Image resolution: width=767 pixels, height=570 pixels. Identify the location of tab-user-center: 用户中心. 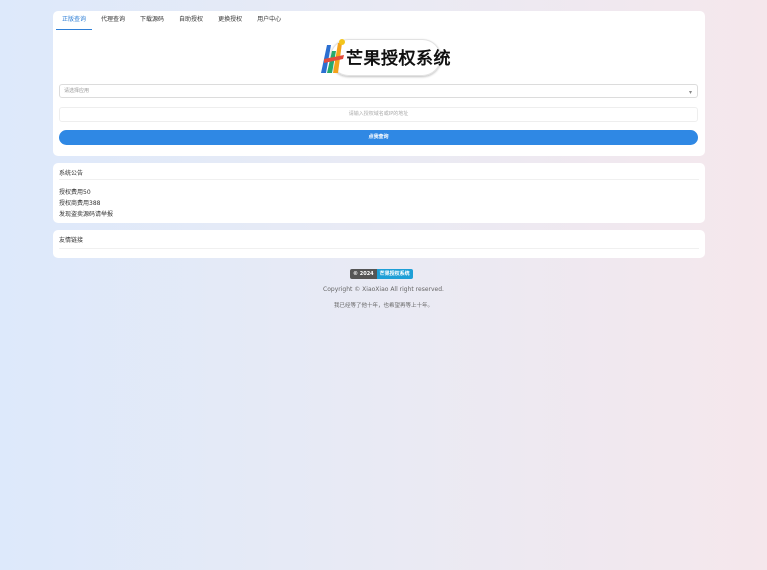
(269, 20).